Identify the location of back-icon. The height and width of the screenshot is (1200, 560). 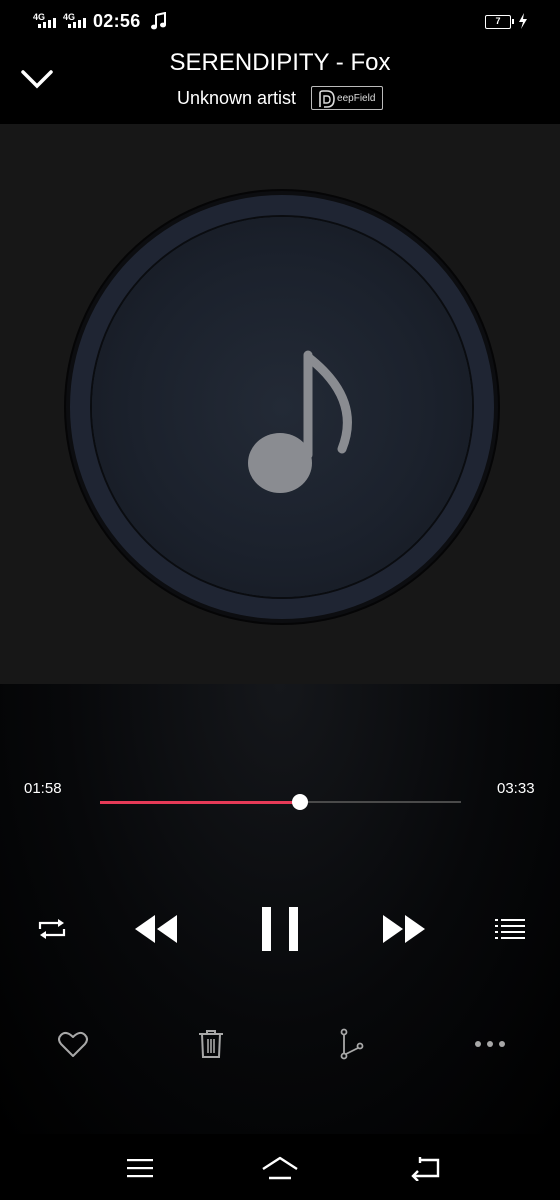
(425, 1169).